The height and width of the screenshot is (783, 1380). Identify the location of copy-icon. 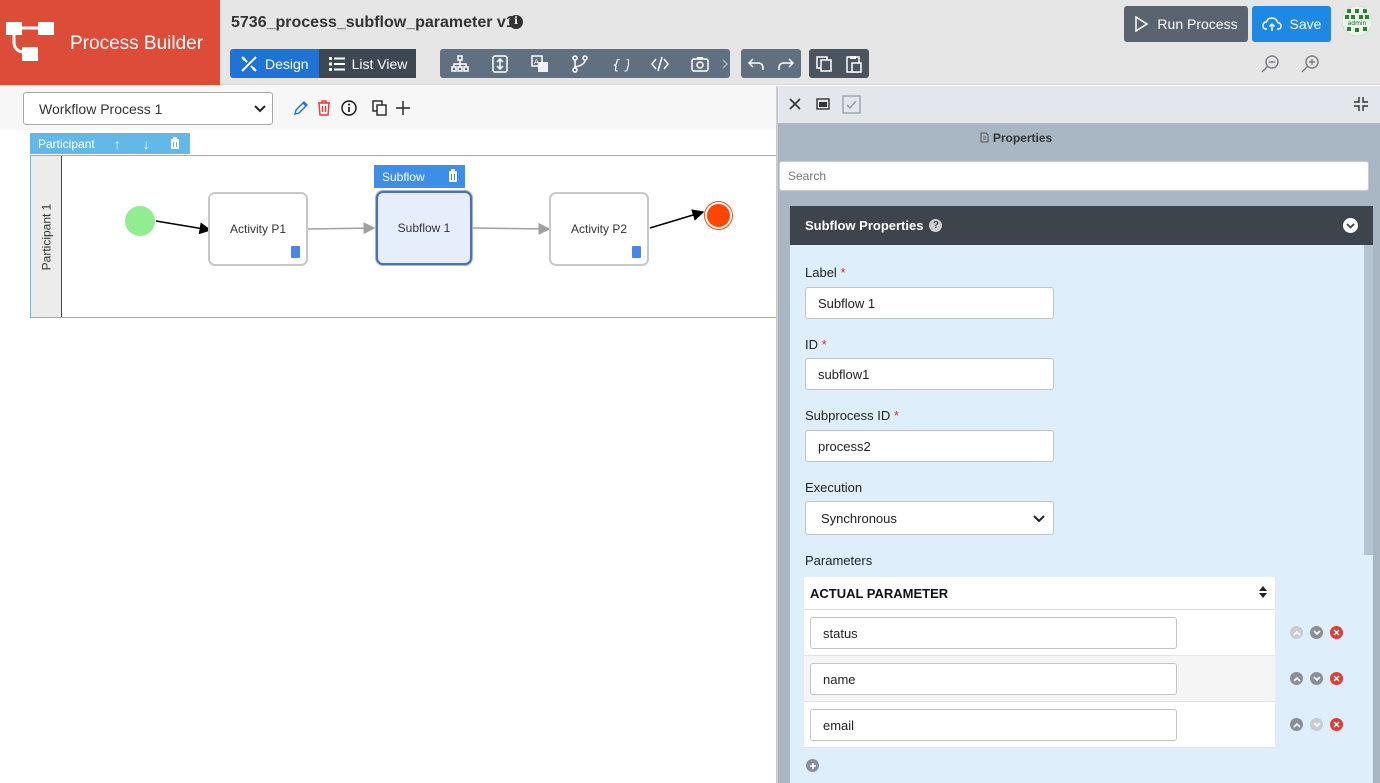
(824, 63).